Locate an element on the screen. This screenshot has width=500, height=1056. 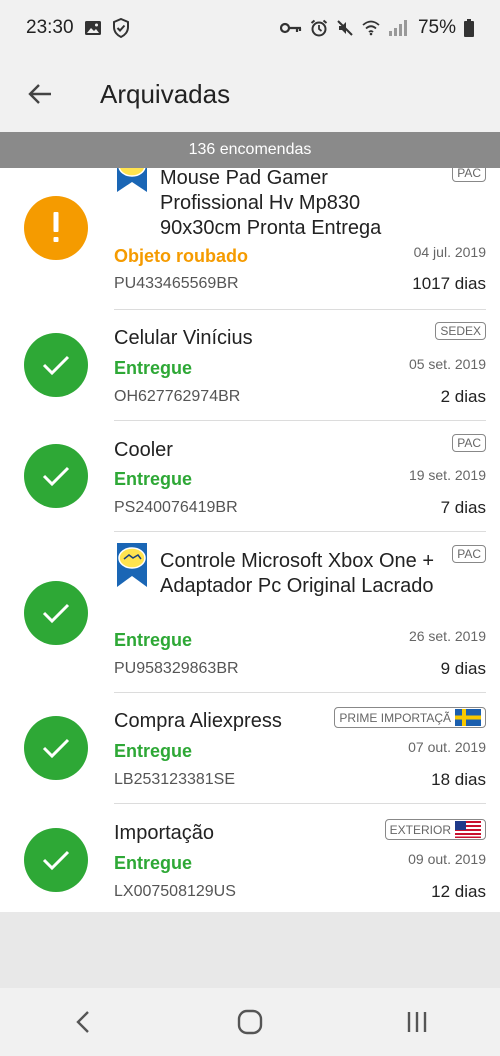
item-date: 19 set. 2019 is located at coordinates (447, 475).